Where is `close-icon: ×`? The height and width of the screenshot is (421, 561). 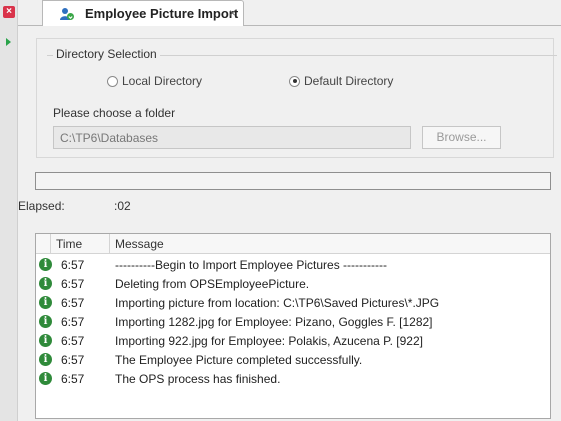
close-icon: × is located at coordinates (9, 12).